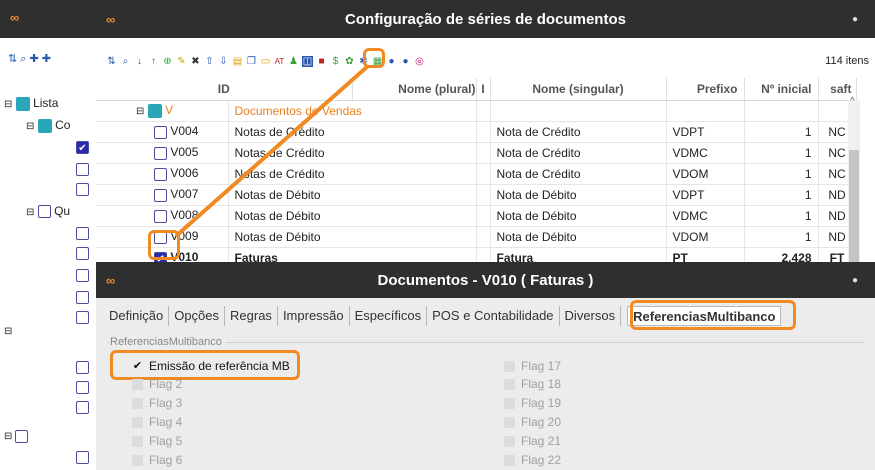 The height and width of the screenshot is (470, 875). What do you see at coordinates (29, 59) in the screenshot?
I see `back-toolbar: ⇅ ⌕ ✚ ✚` at bounding box center [29, 59].